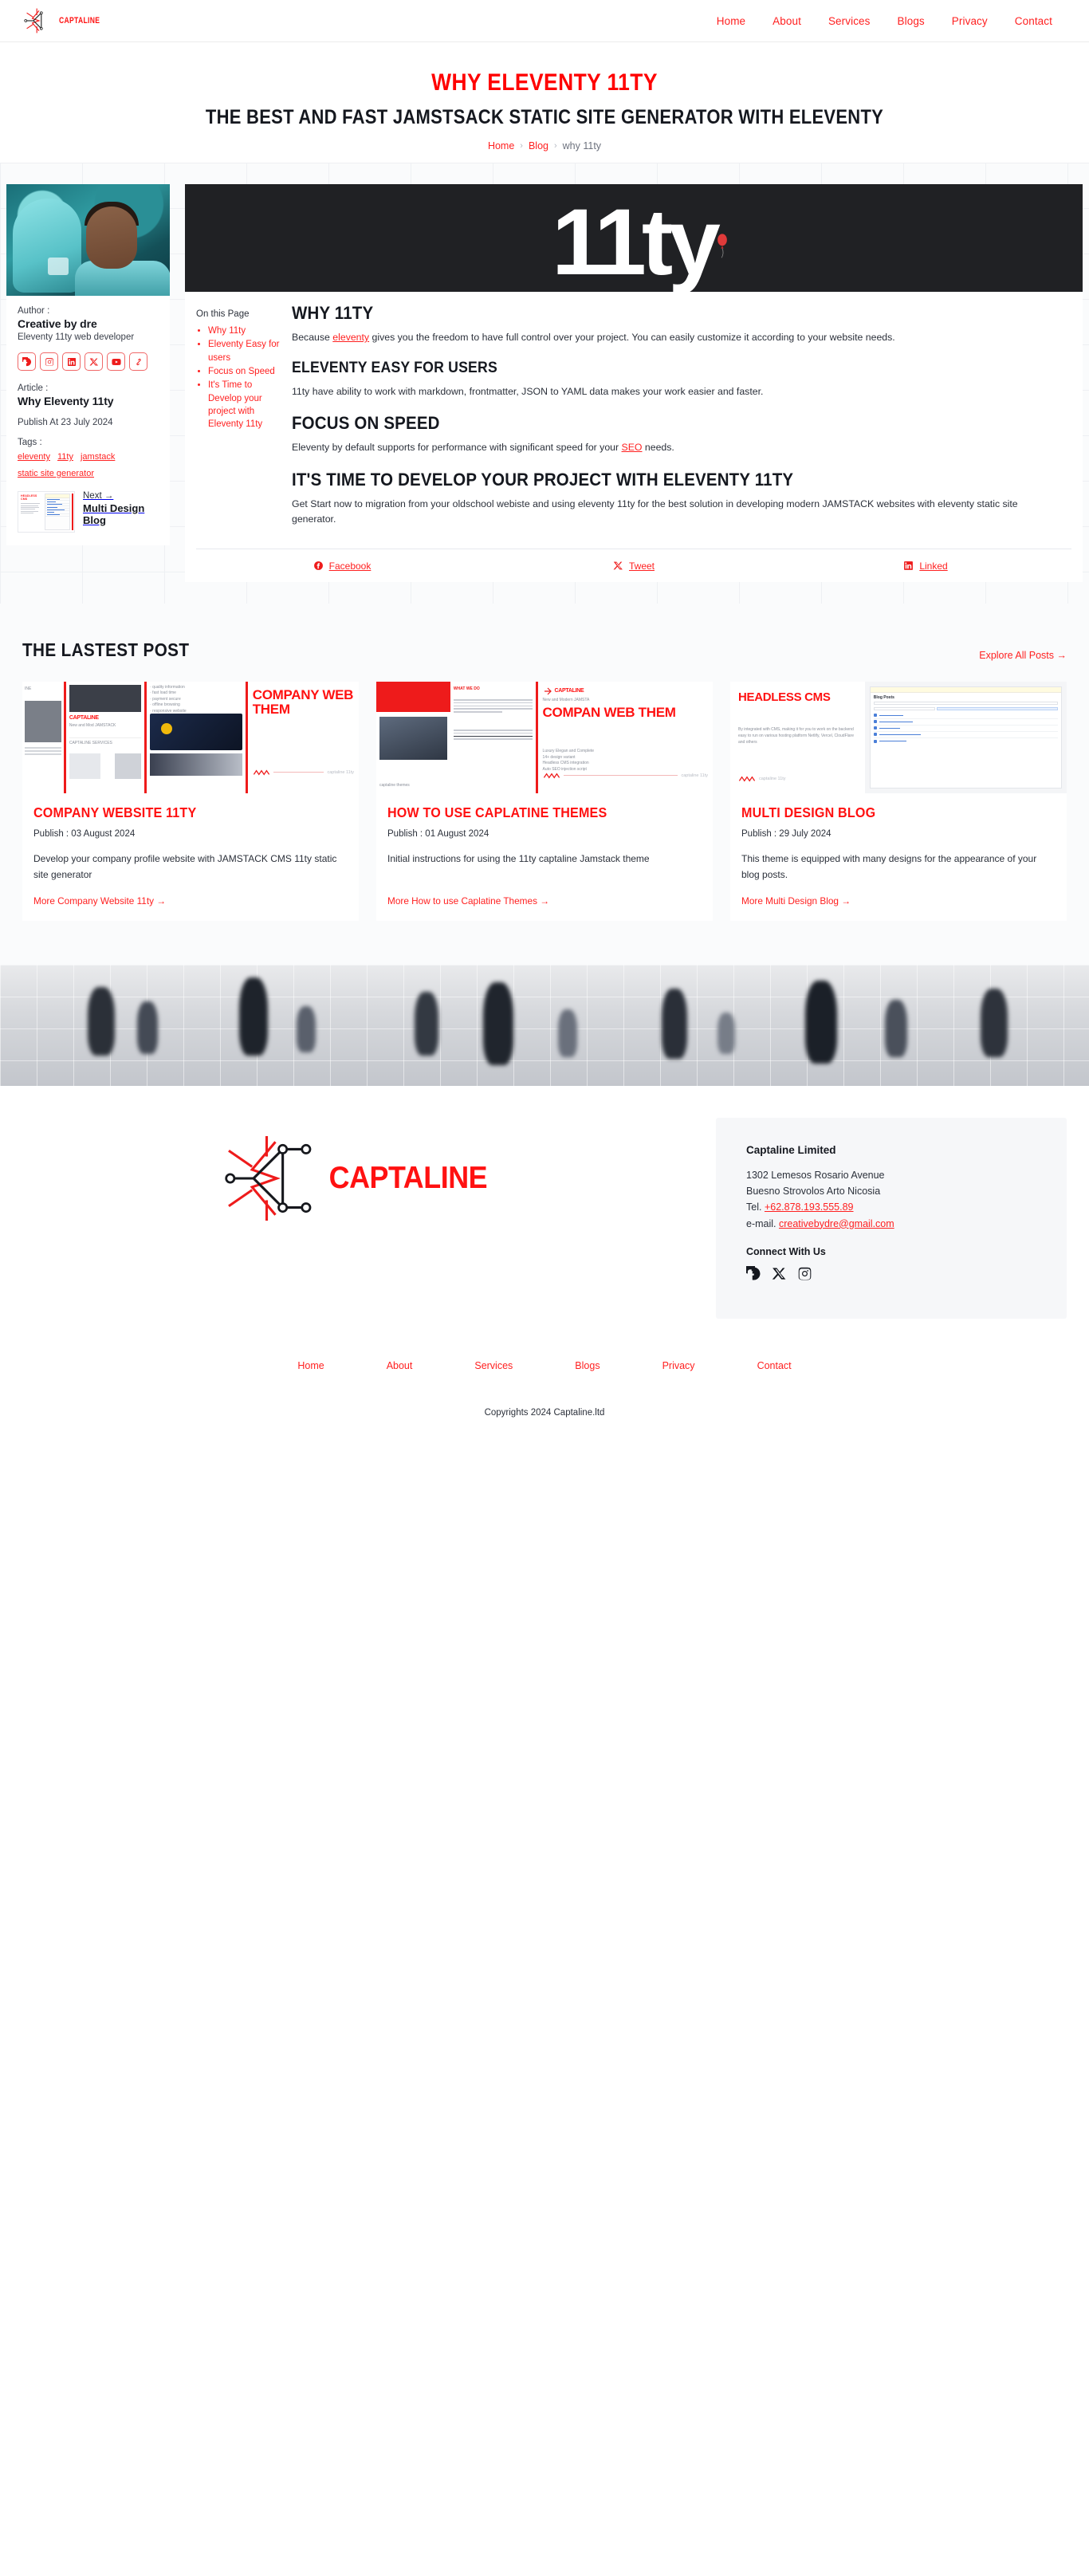  Describe the element at coordinates (566, 700) in the screenshot. I see `thumb-sub: New and Modern JAMSTA` at that location.